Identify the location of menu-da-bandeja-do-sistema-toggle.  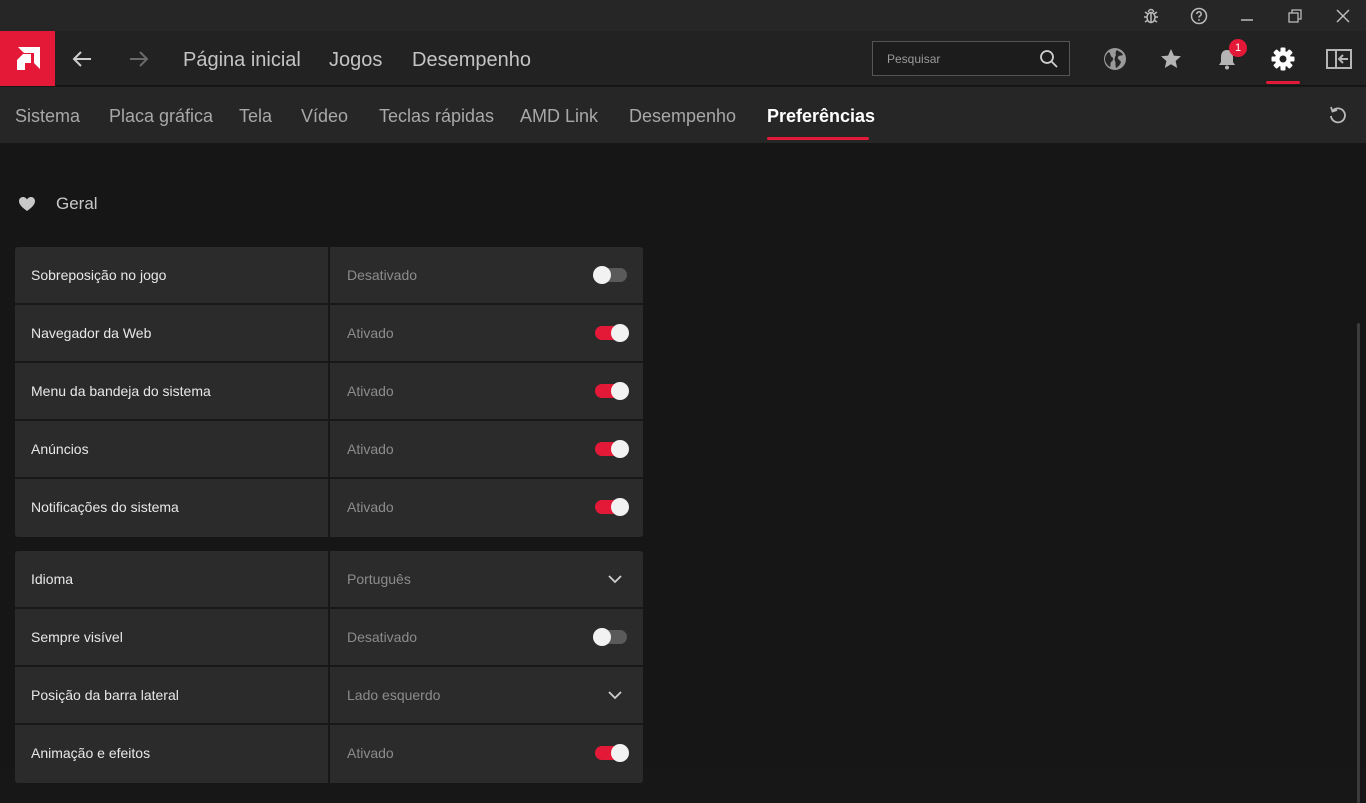
(612, 391).